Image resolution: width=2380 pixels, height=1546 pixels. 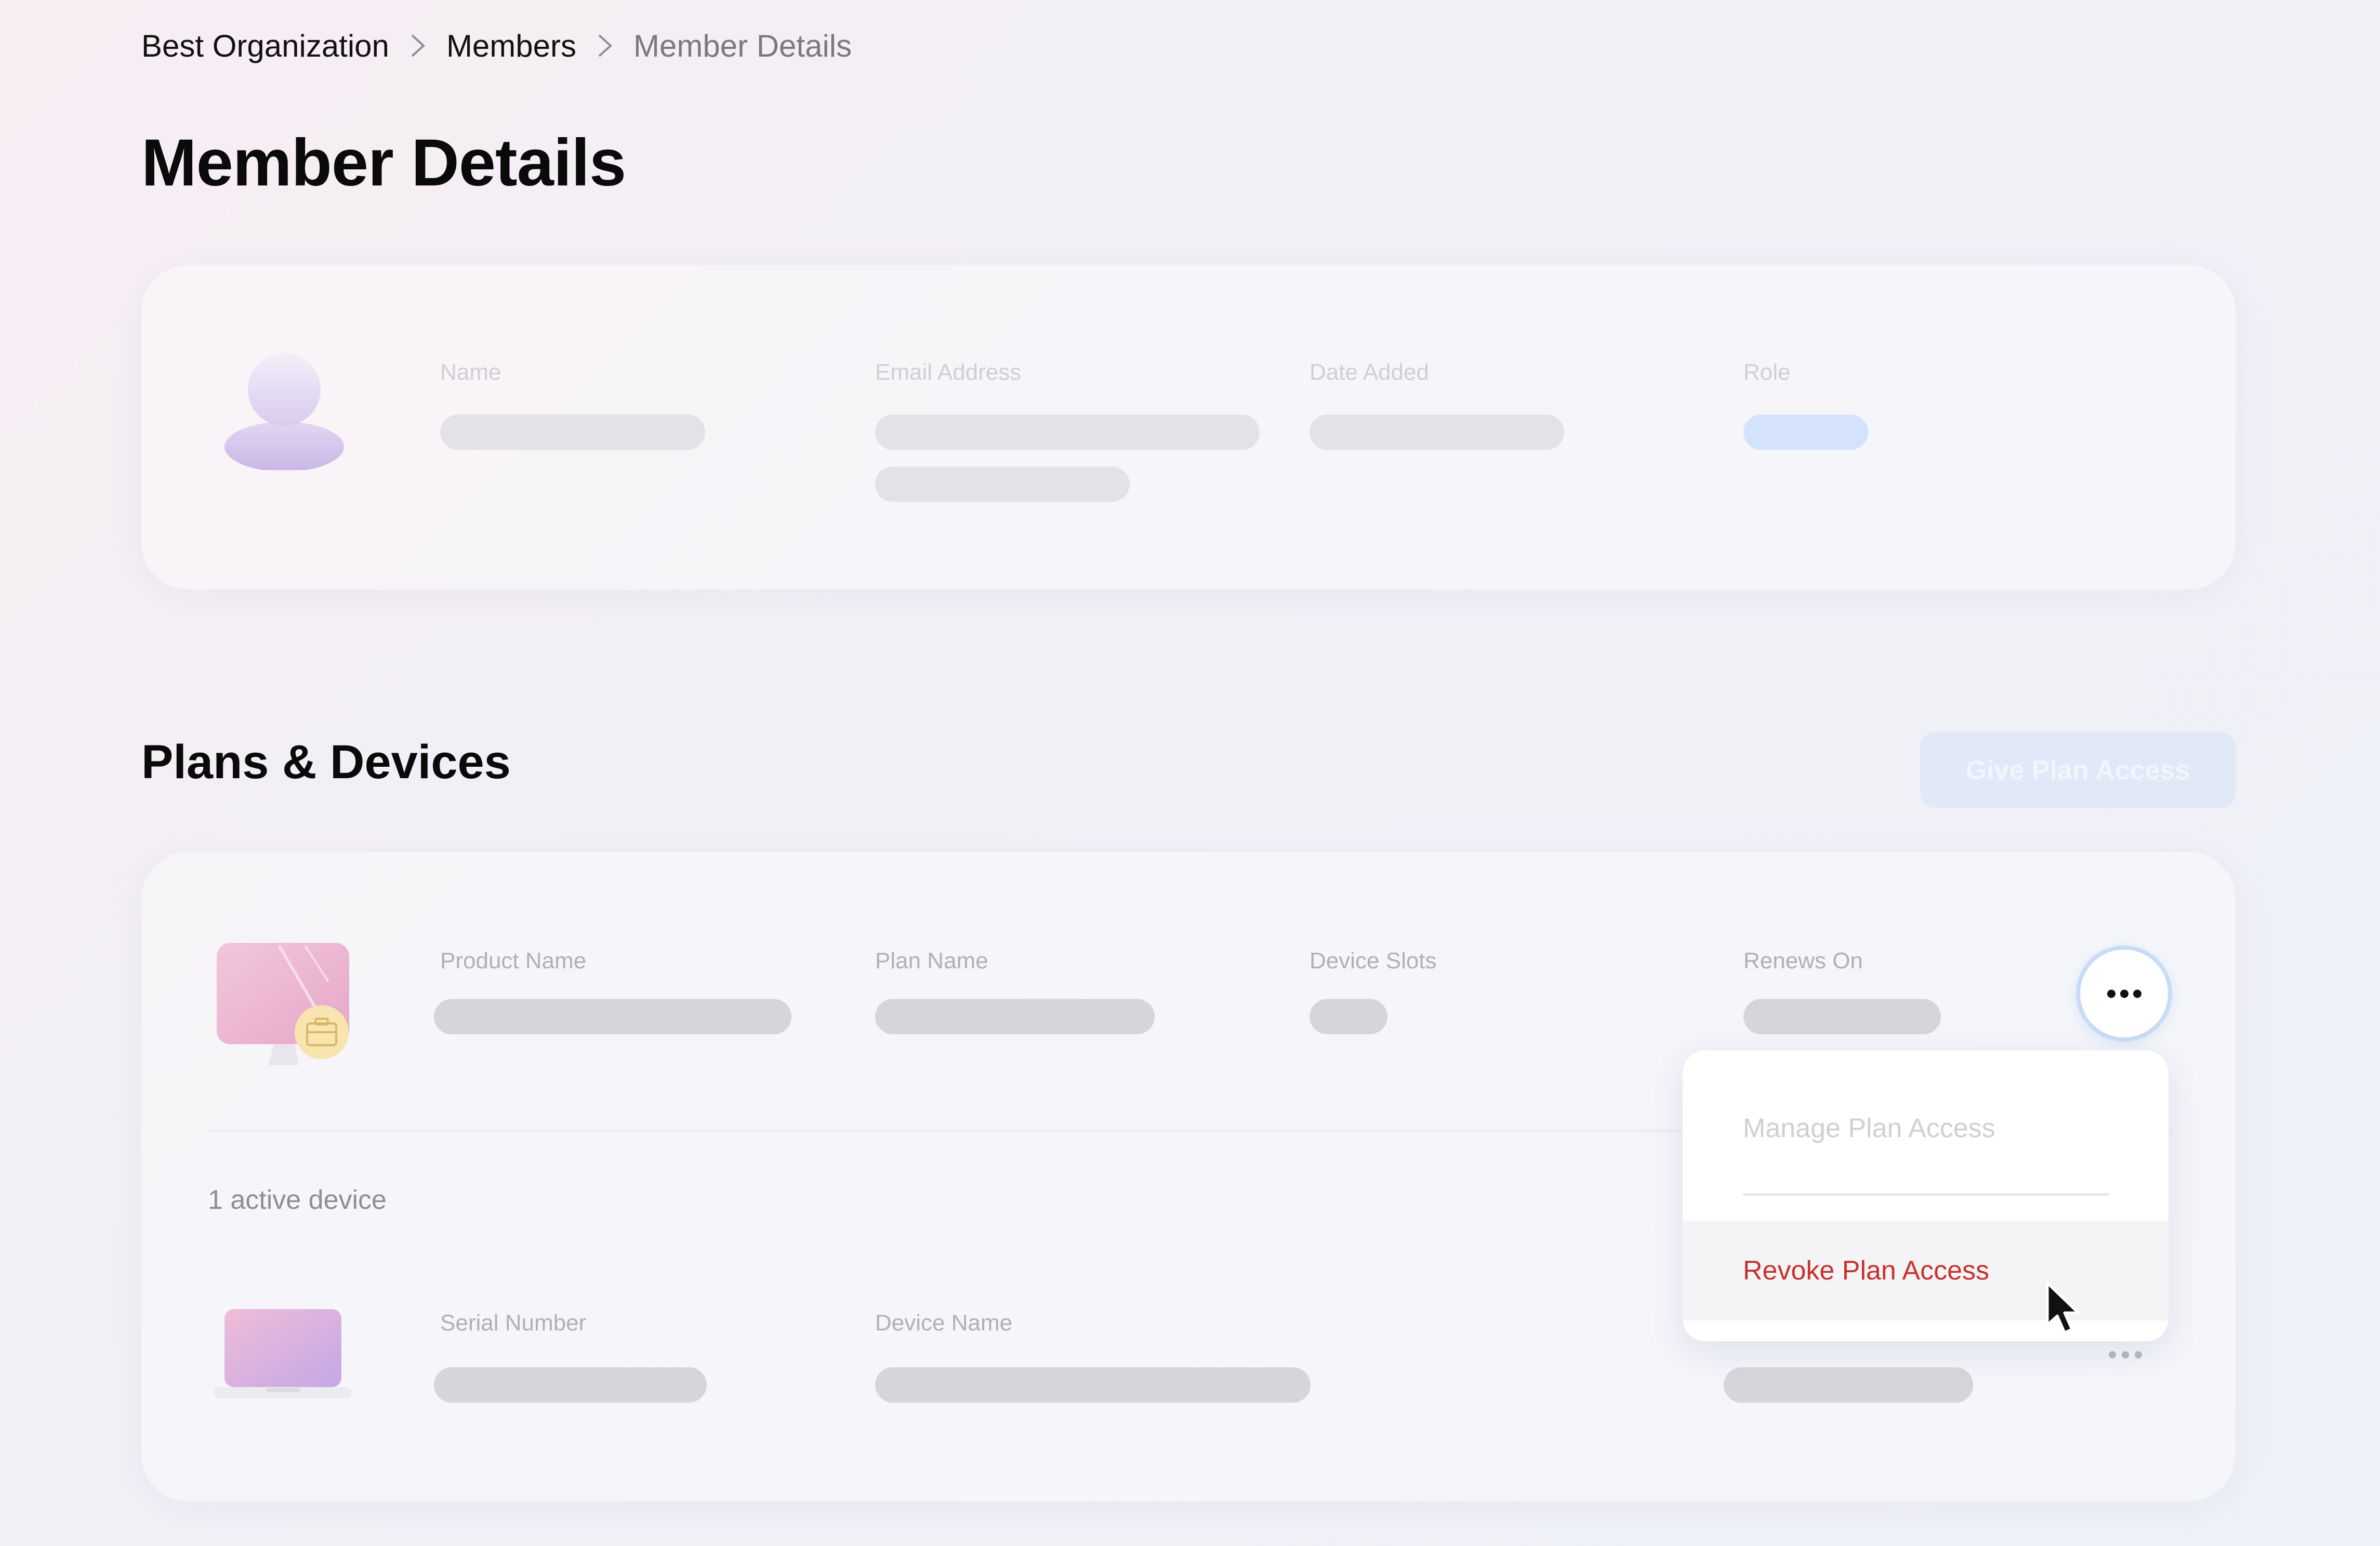 I want to click on renews-on-label: Renews On, so click(x=1803, y=961).